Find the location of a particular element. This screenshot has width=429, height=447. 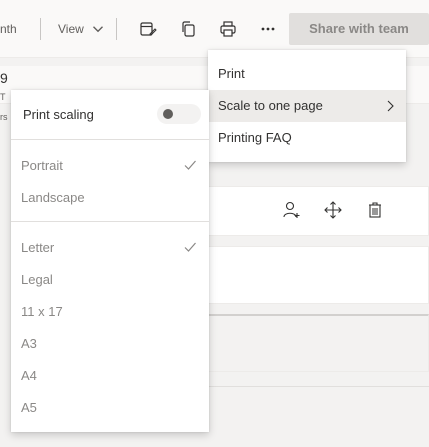

view-button: View is located at coordinates (71, 29).